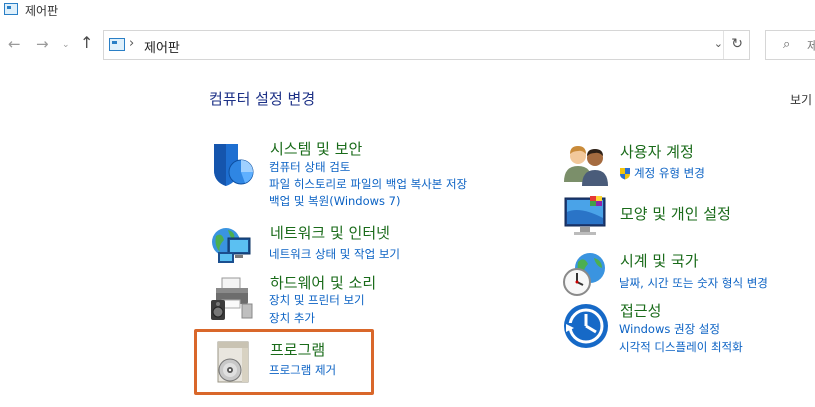  Describe the element at coordinates (317, 300) in the screenshot. I see `link-devices-printers: 장치 및 프린터 보기` at that location.